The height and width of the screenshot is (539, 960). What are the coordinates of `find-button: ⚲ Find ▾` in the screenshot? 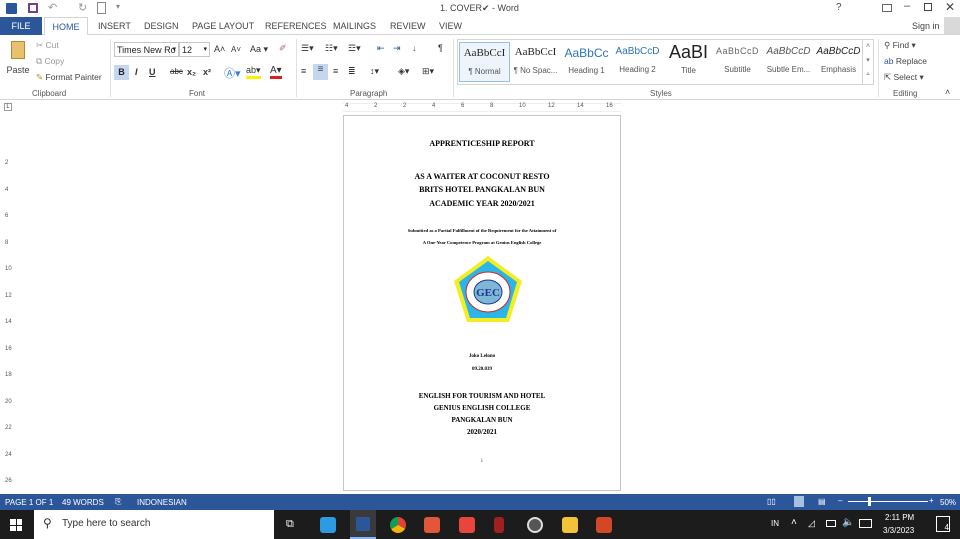 It's located at (900, 45).